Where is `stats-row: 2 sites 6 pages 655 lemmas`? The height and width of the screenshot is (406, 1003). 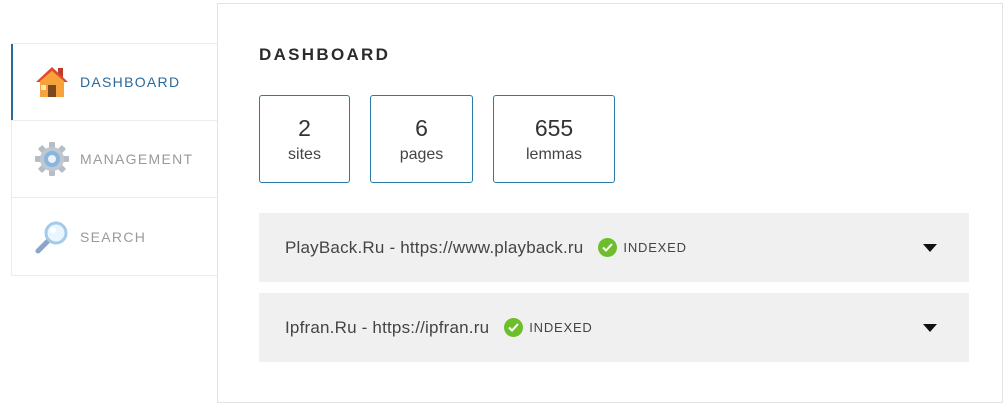
stats-row: 2 sites 6 pages 655 lemmas is located at coordinates (447, 139).